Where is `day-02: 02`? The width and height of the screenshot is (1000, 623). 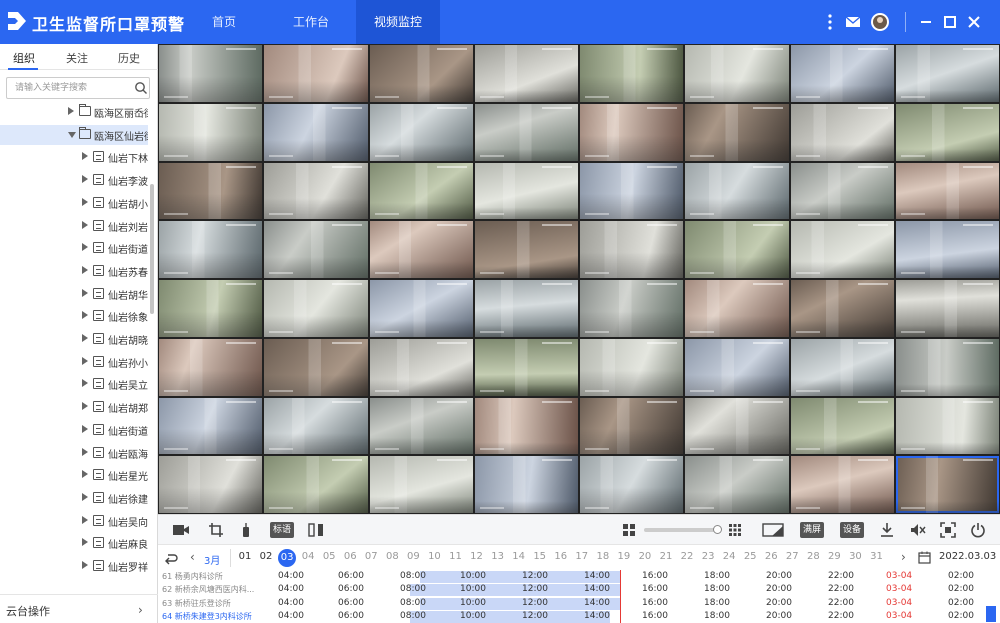 day-02: 02 is located at coordinates (266, 556).